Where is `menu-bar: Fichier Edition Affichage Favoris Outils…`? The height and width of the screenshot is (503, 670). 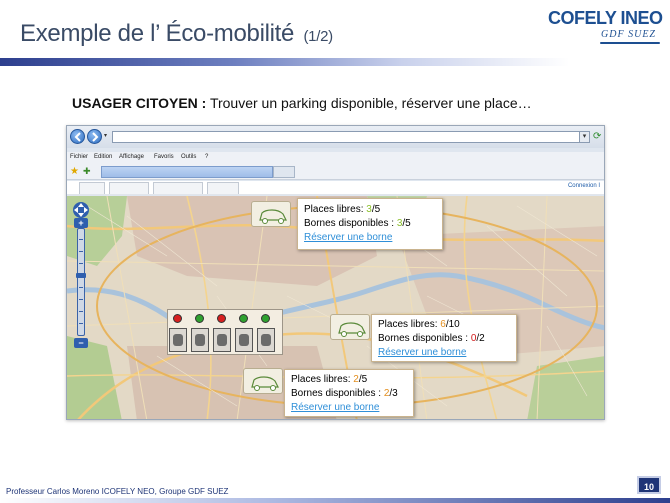 menu-bar: Fichier Edition Affichage Favoris Outils… is located at coordinates (335, 158).